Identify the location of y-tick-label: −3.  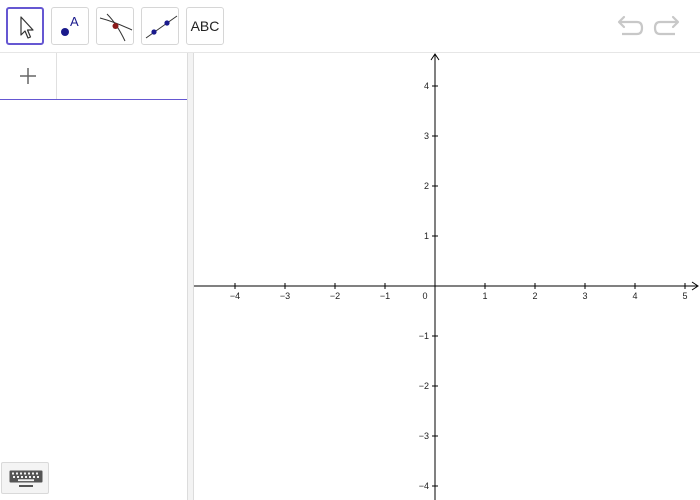
(424, 436).